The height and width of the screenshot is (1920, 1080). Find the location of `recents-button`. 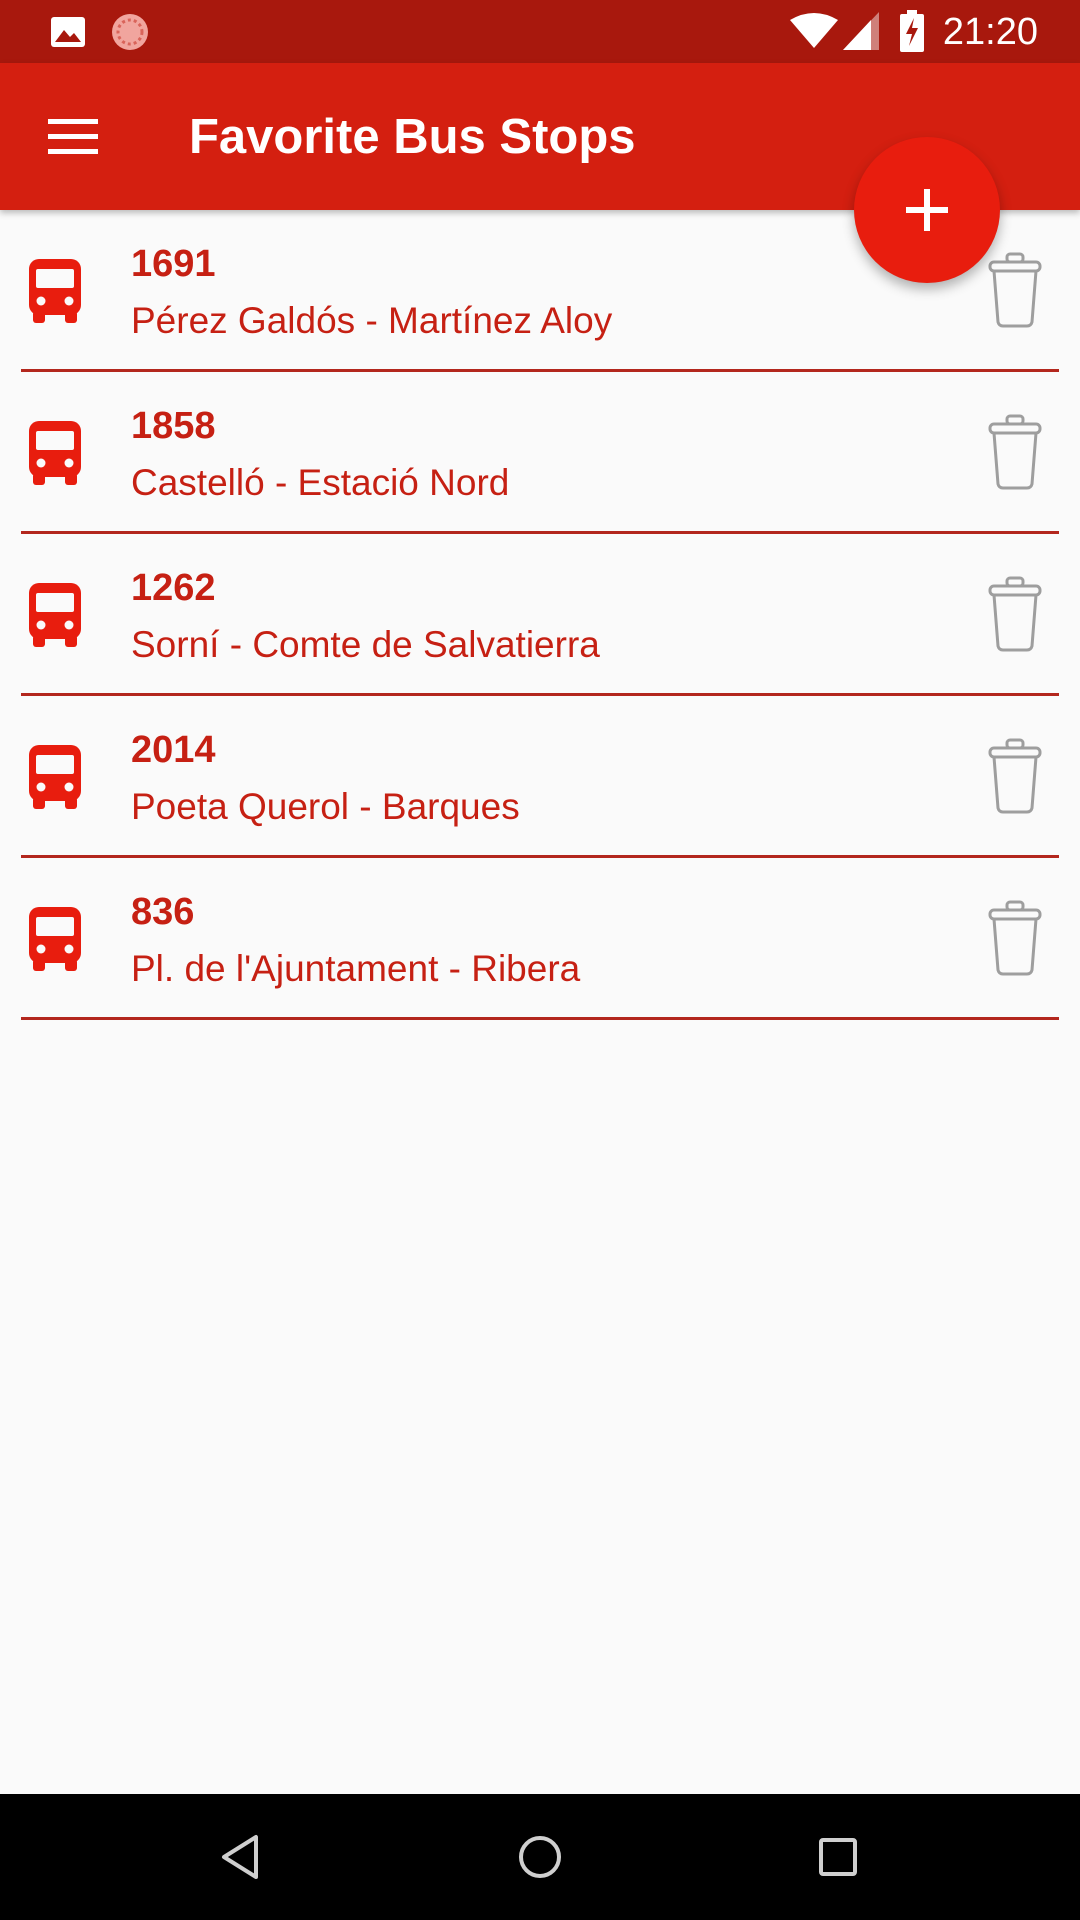

recents-button is located at coordinates (838, 1857).